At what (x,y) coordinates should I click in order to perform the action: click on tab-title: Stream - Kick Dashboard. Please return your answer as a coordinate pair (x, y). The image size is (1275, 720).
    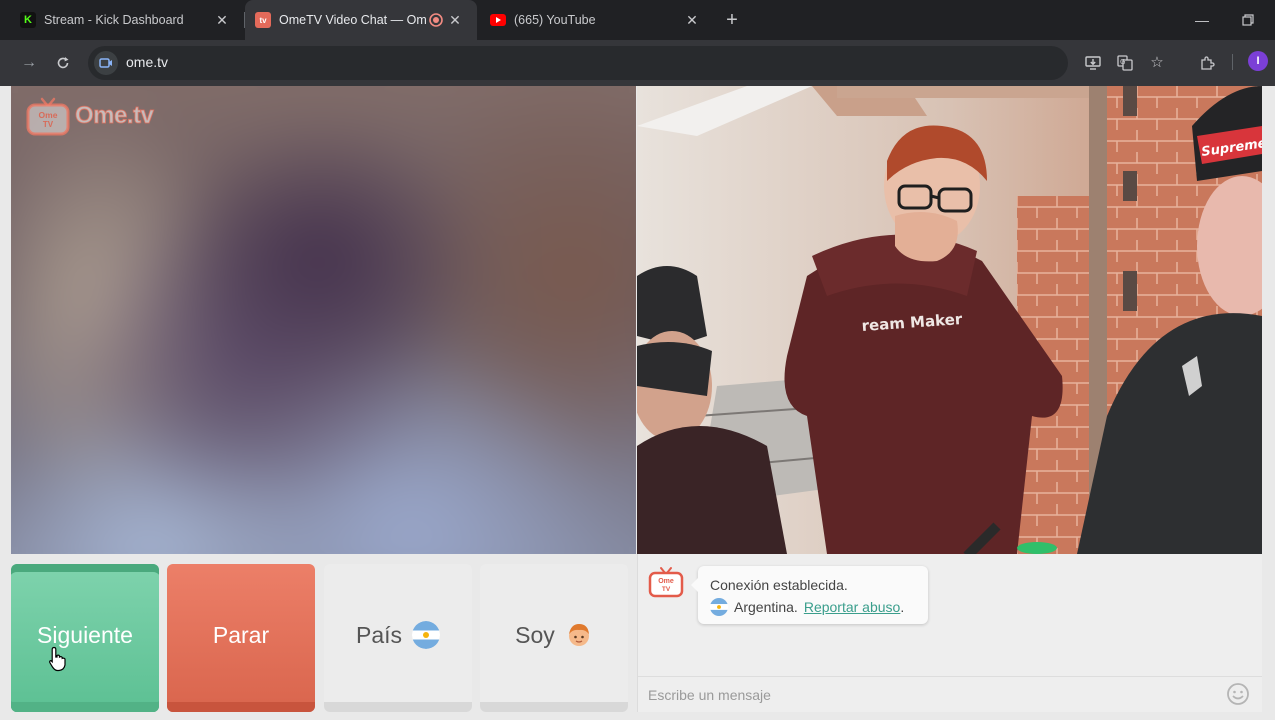
    Looking at the image, I should click on (114, 20).